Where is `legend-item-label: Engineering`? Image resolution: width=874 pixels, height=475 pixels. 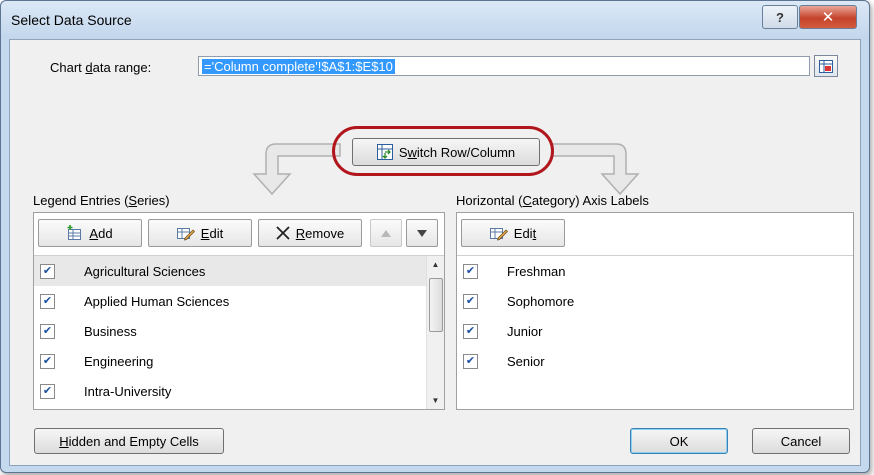 legend-item-label: Engineering is located at coordinates (119, 361).